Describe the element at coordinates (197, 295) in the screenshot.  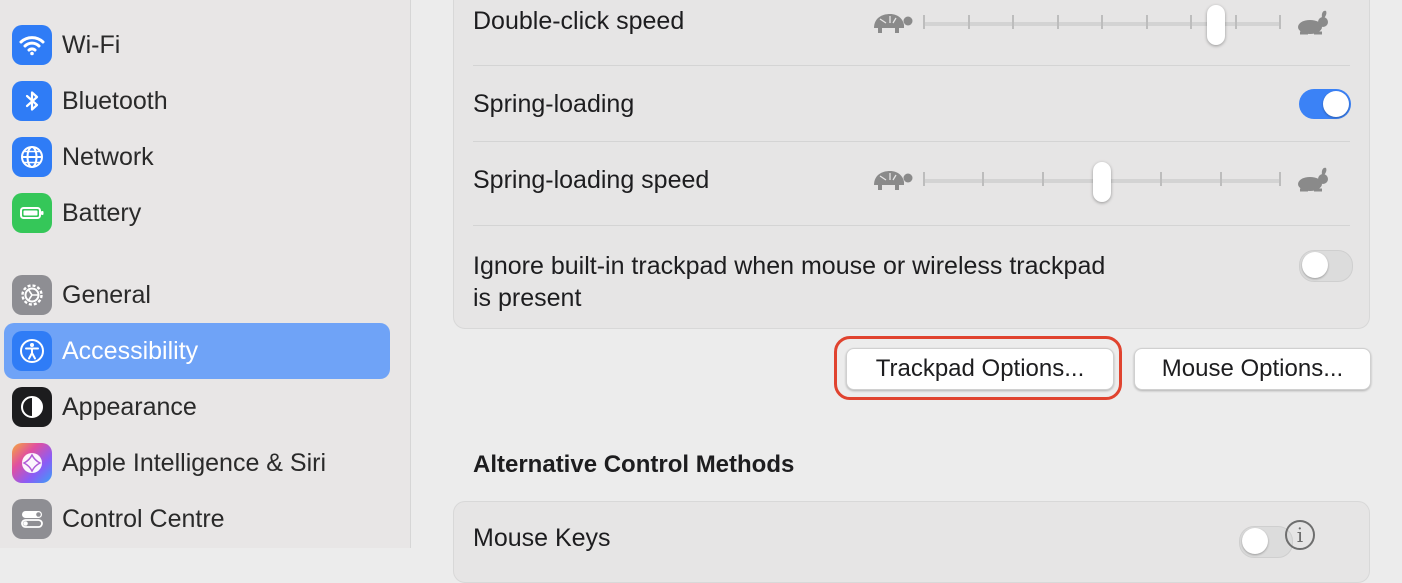
I see `sidebar-item-general: General` at that location.